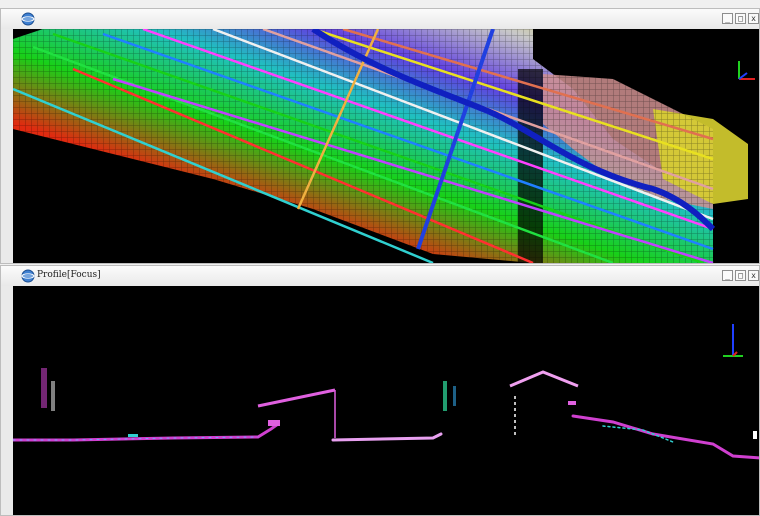 The image size is (760, 516). Describe the element at coordinates (386, 437) in the screenshot. I see `profile-ground-line` at that location.